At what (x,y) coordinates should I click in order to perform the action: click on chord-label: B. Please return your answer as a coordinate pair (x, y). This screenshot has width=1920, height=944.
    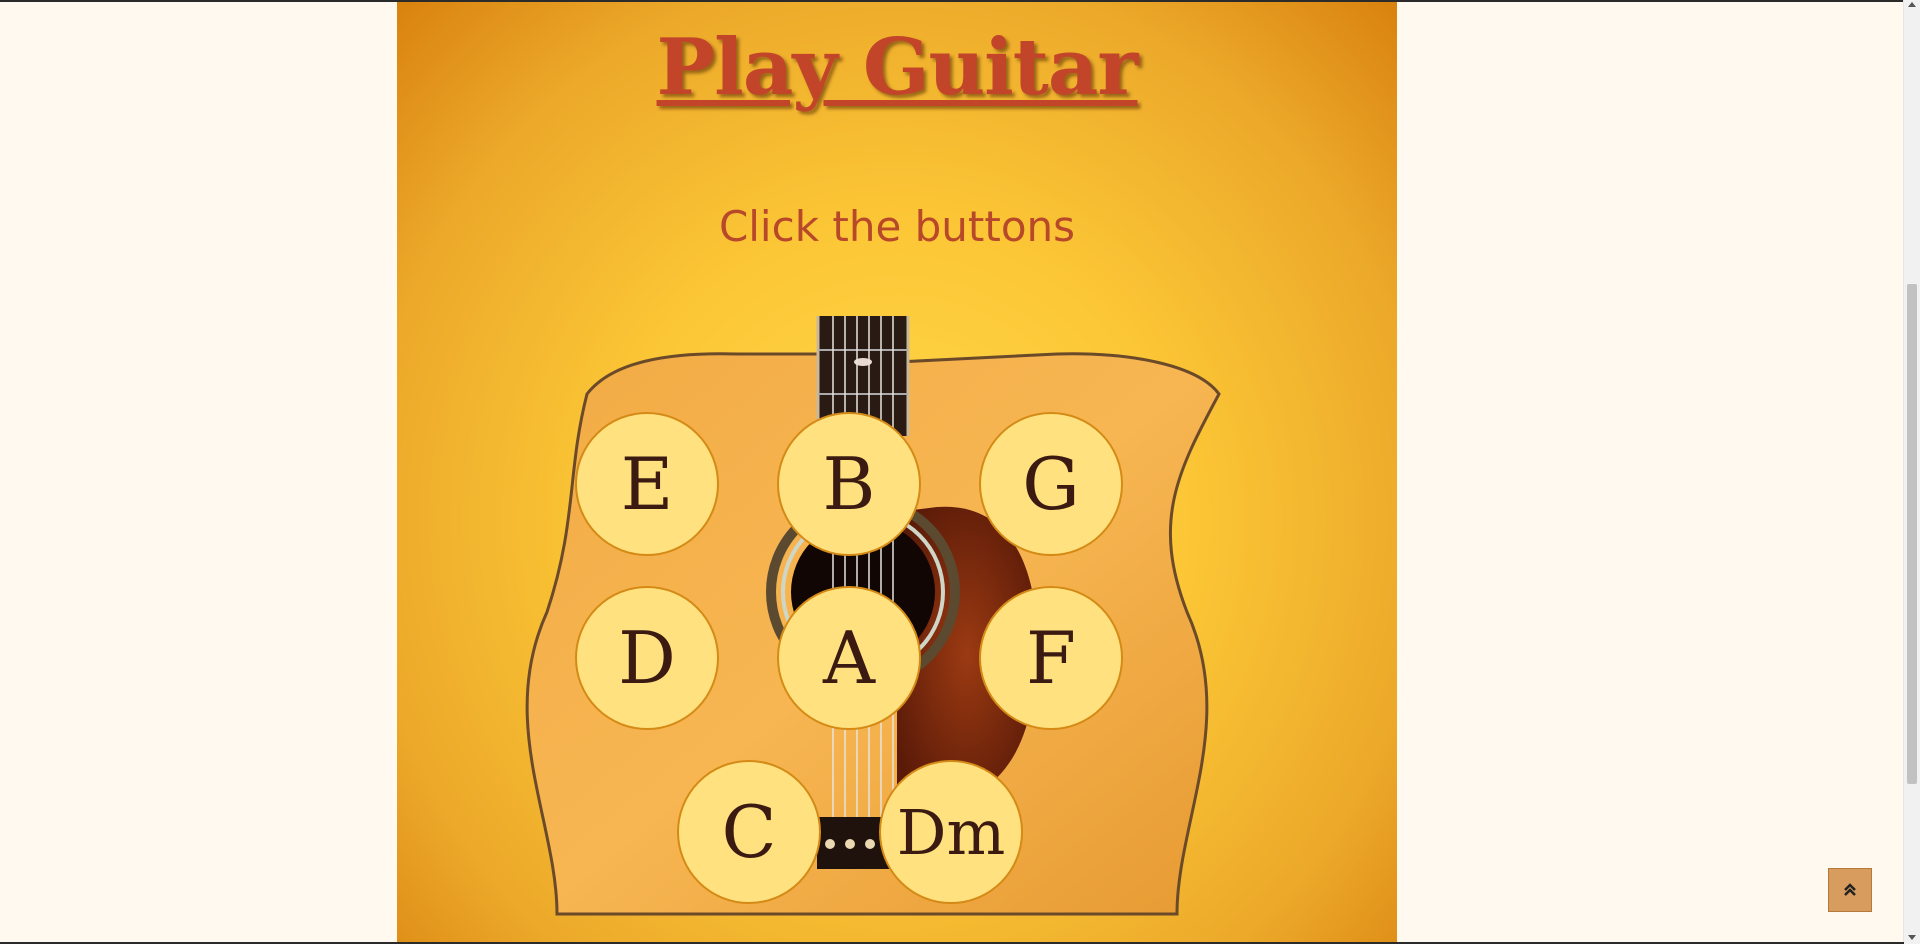
    Looking at the image, I should click on (849, 484).